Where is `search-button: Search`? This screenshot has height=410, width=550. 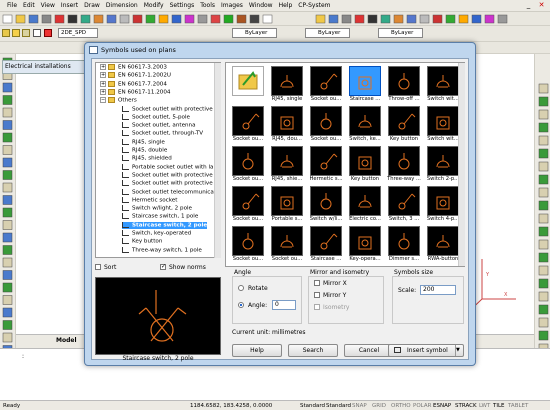 search-button: Search is located at coordinates (313, 350).